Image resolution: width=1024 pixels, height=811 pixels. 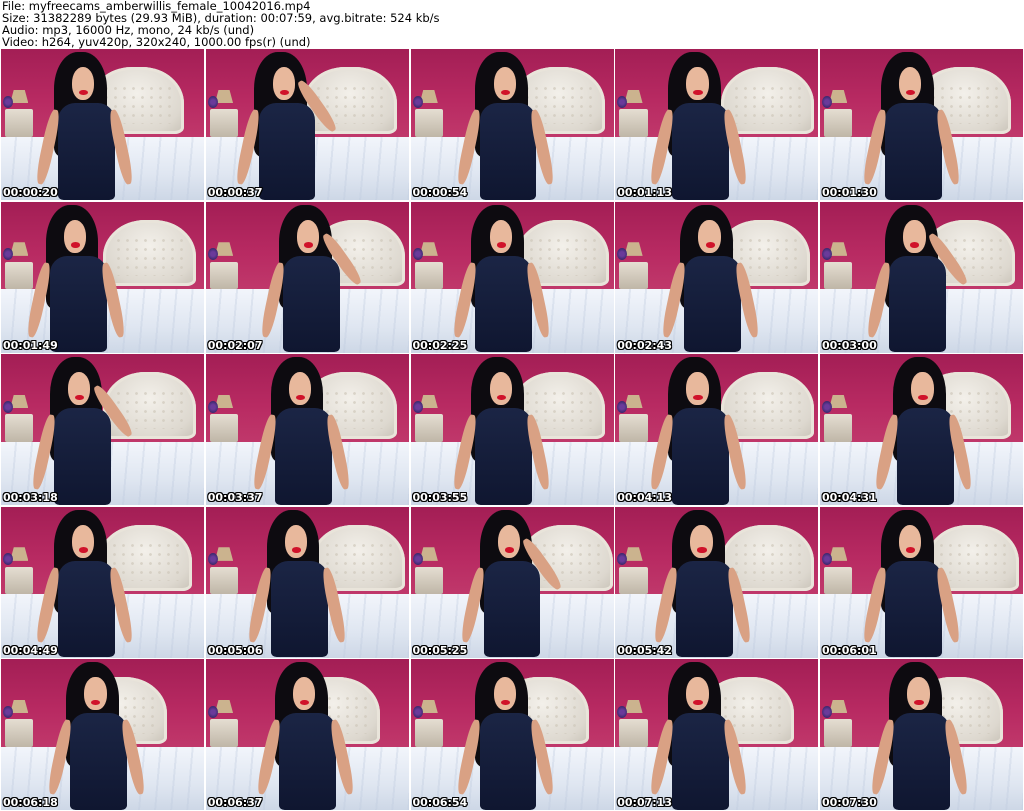 I want to click on thumbnail-frame: 00:01:13, so click(x=717, y=124).